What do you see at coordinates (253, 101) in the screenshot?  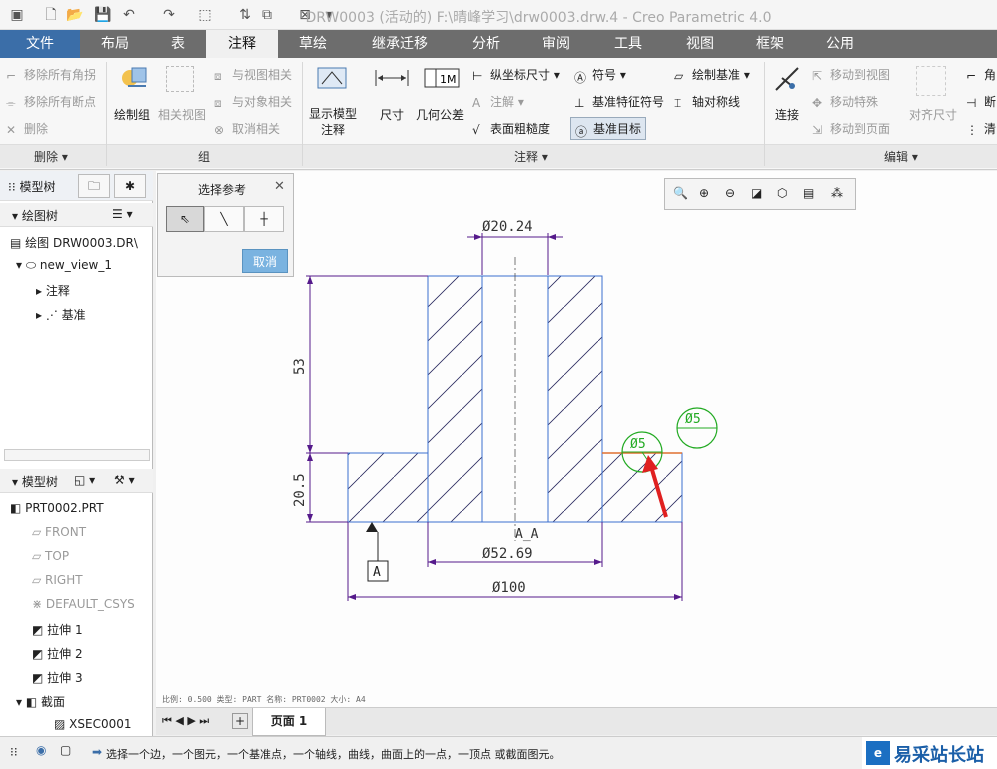 I see `relate-to-object-button: ⧈ 与对象相关` at bounding box center [253, 101].